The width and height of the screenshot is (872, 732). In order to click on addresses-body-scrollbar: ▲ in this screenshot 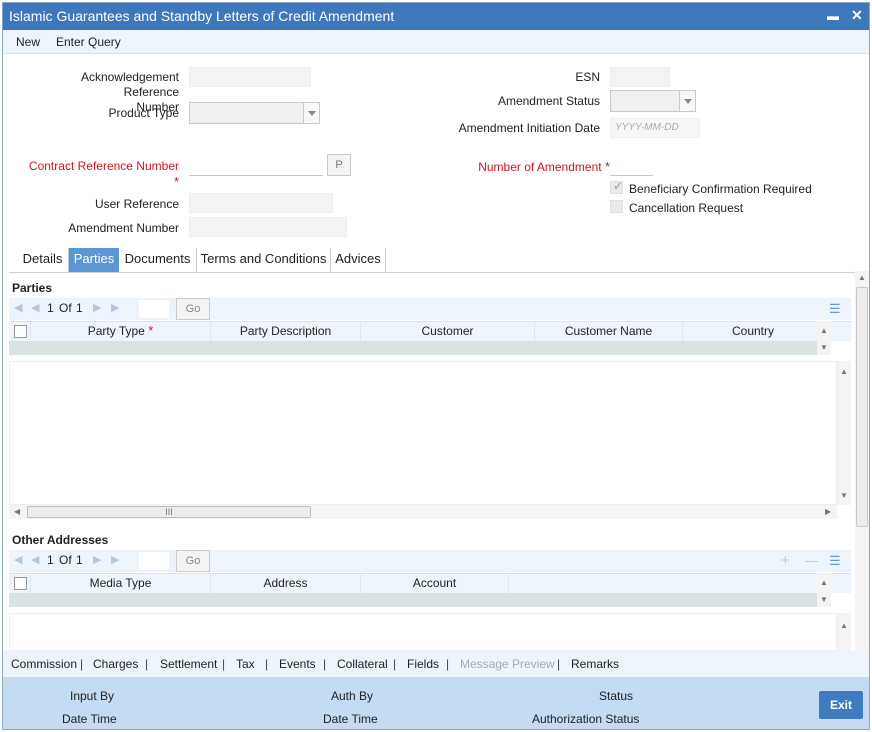, I will do `click(844, 632)`.